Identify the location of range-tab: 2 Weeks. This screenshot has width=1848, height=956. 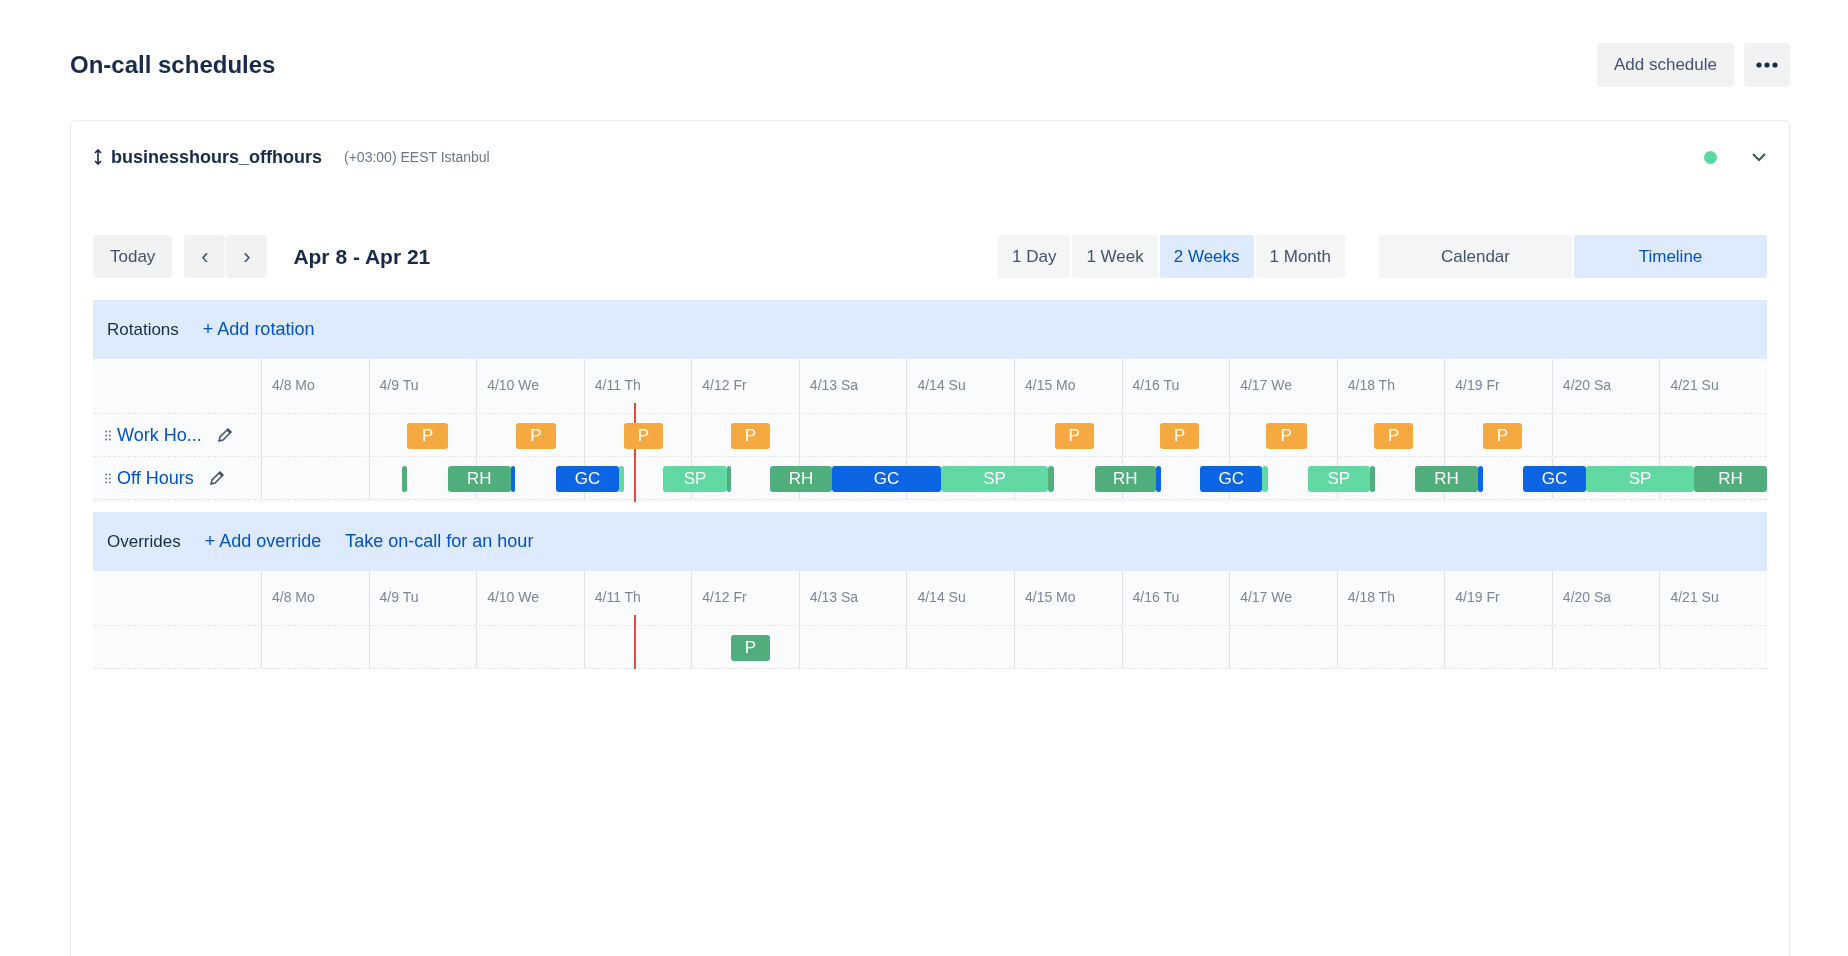
(1206, 256).